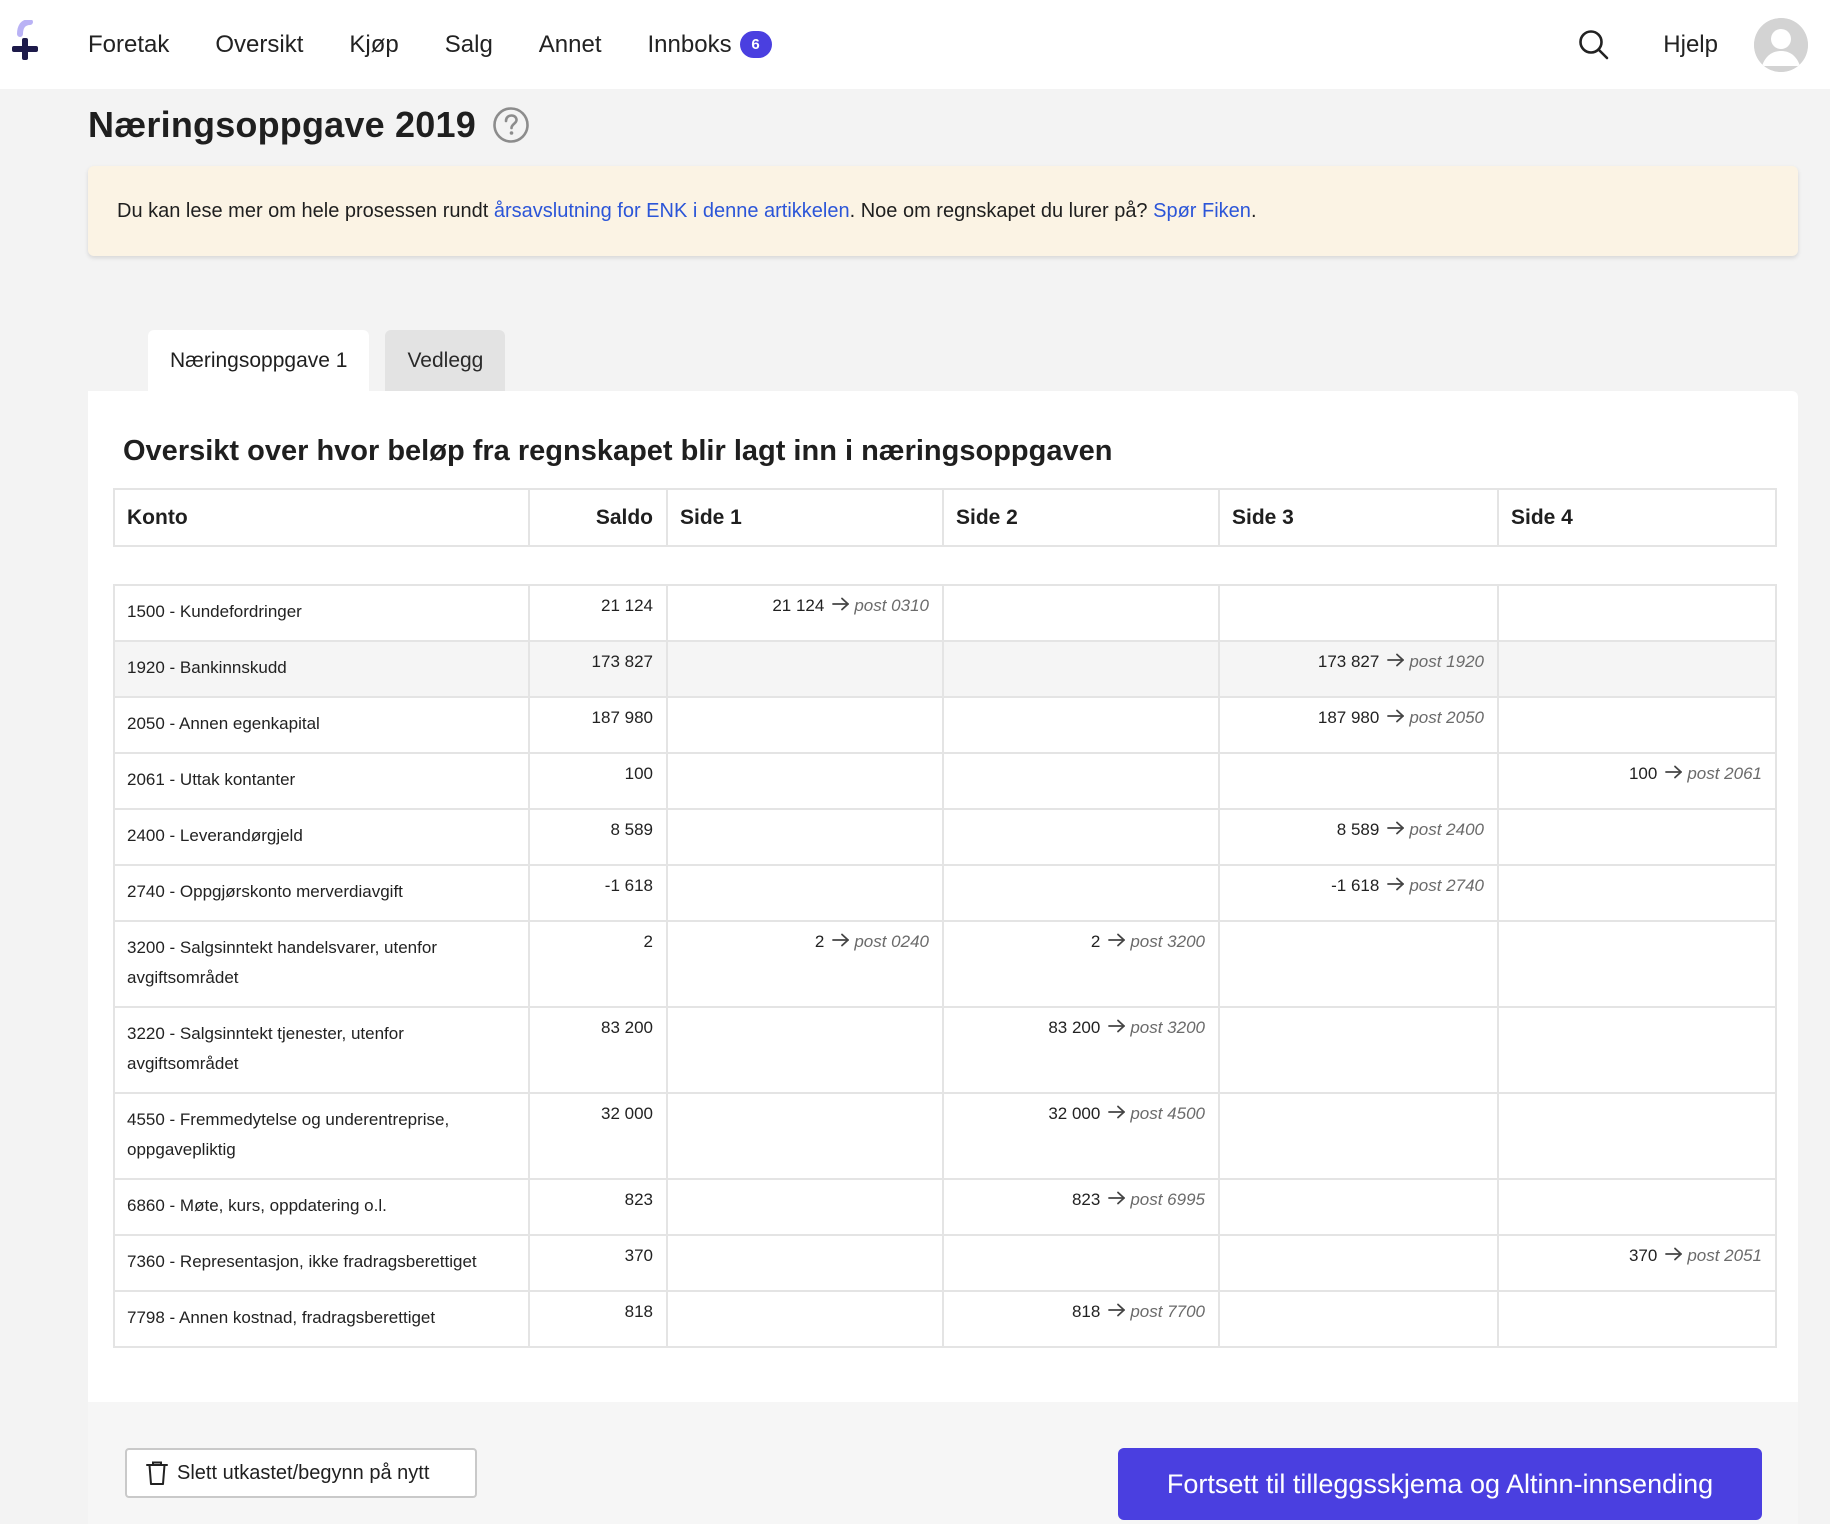 The width and height of the screenshot is (1830, 1524). I want to click on inbox-count-badge: 6, so click(755, 44).